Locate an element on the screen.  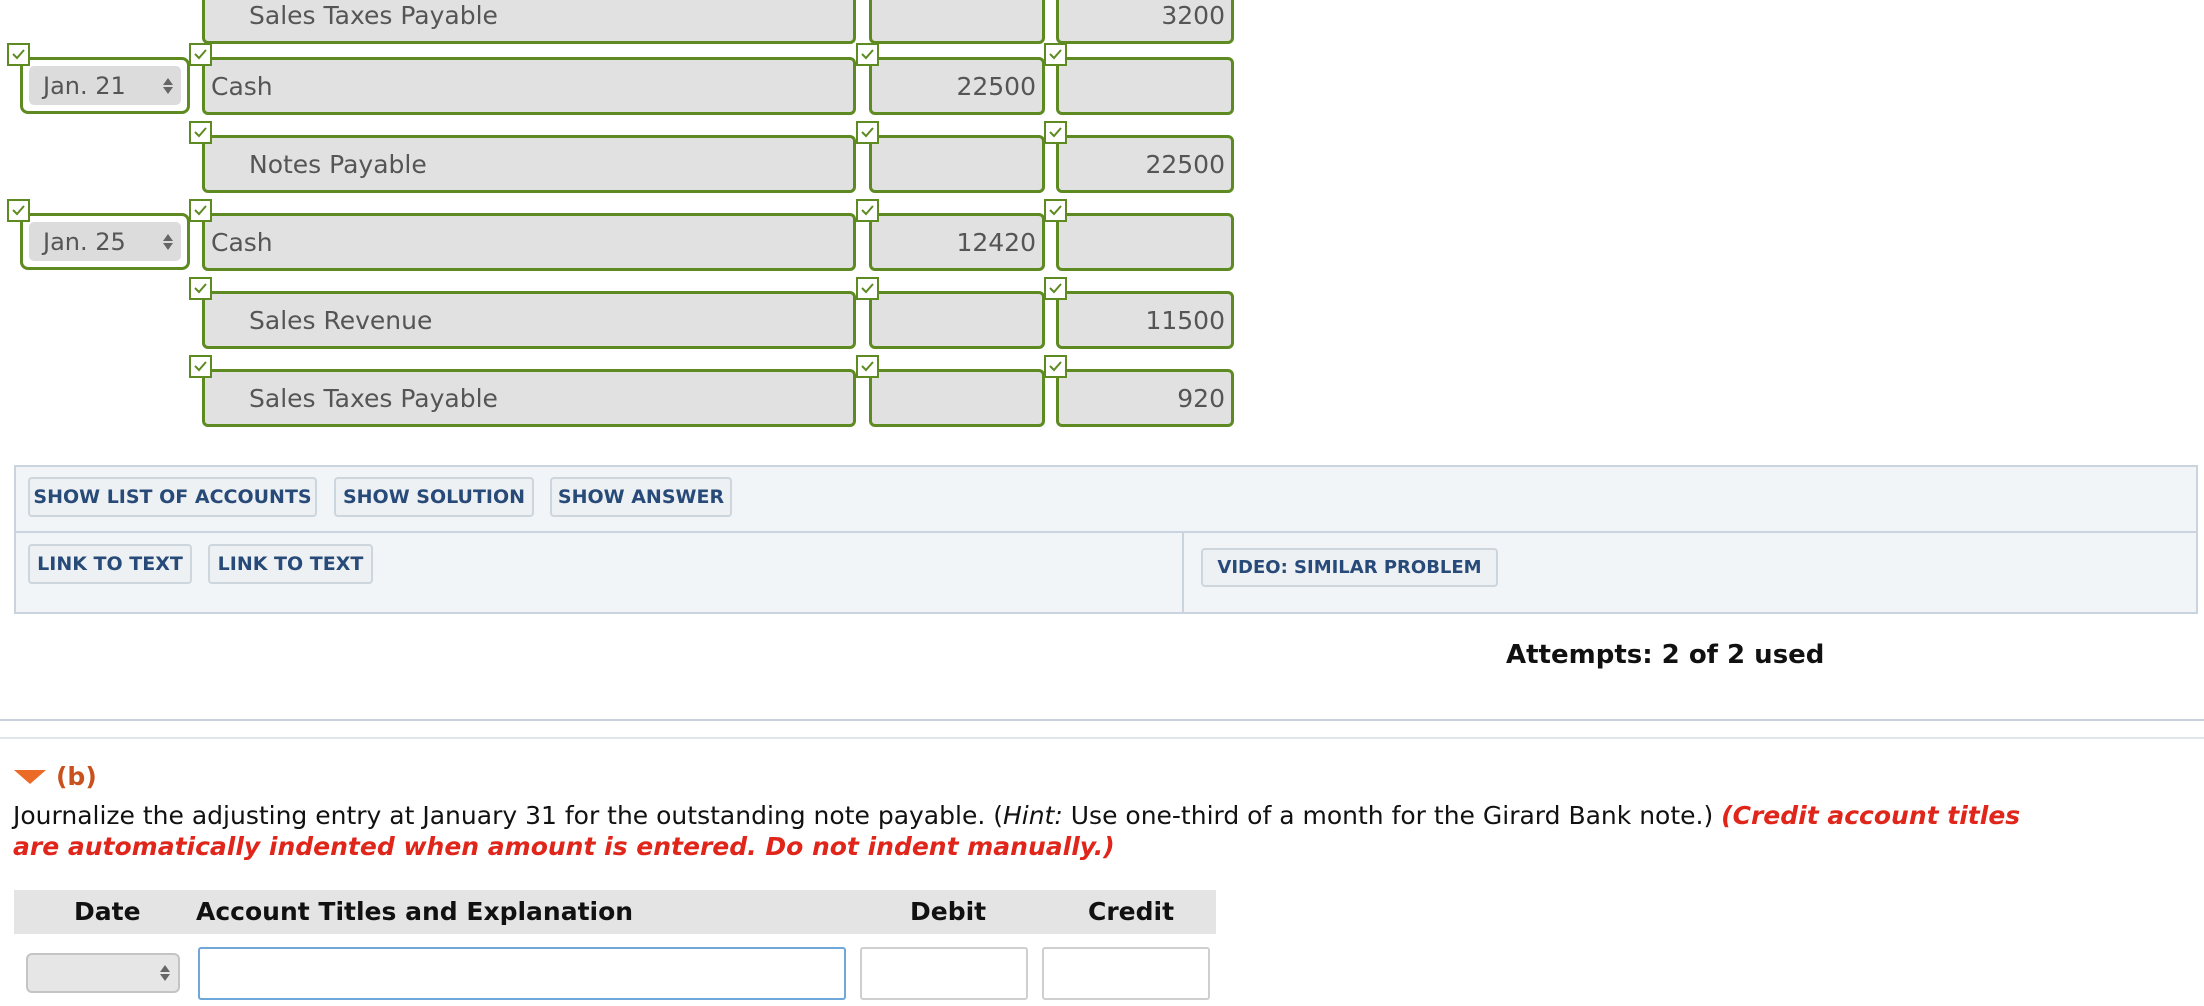
account-title-input is located at coordinates (522, 973).